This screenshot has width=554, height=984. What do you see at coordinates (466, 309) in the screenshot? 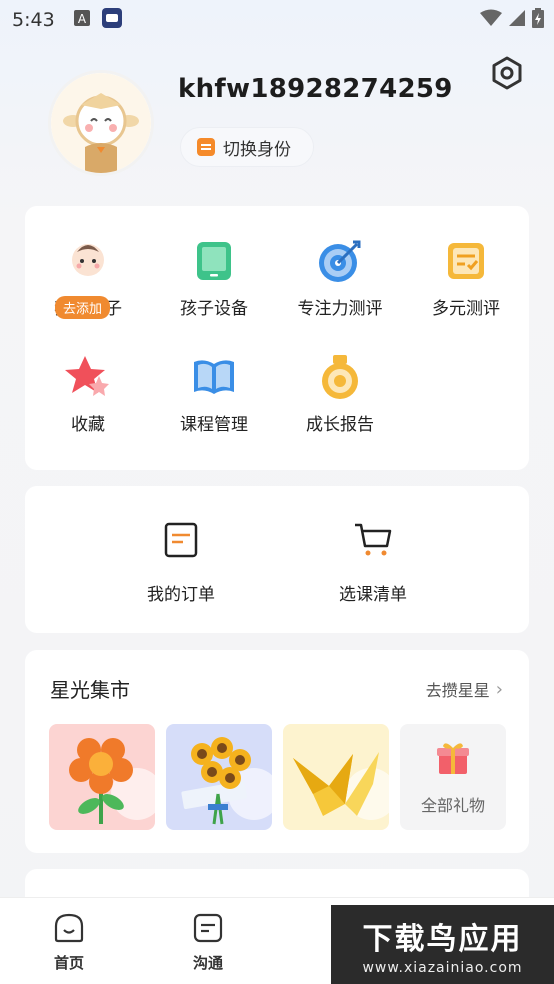
I see `multi-test-label: 多元测评` at bounding box center [466, 309].